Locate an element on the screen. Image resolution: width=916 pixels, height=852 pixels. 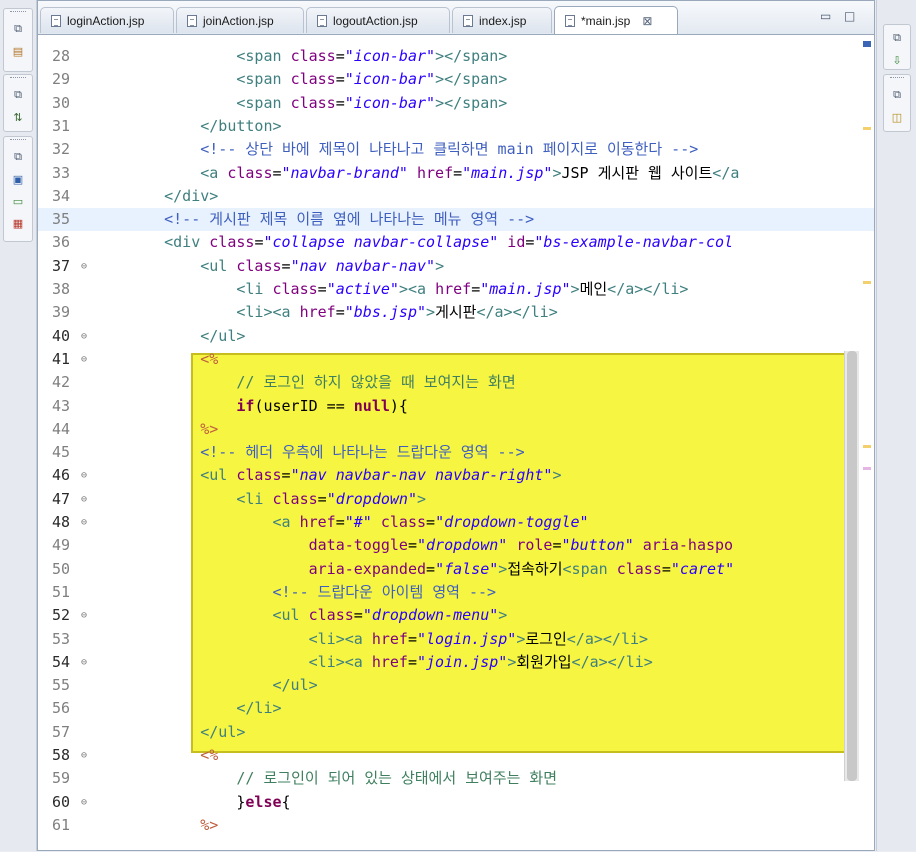
code-token: "dropdown-toggle" is located at coordinates (512, 522).